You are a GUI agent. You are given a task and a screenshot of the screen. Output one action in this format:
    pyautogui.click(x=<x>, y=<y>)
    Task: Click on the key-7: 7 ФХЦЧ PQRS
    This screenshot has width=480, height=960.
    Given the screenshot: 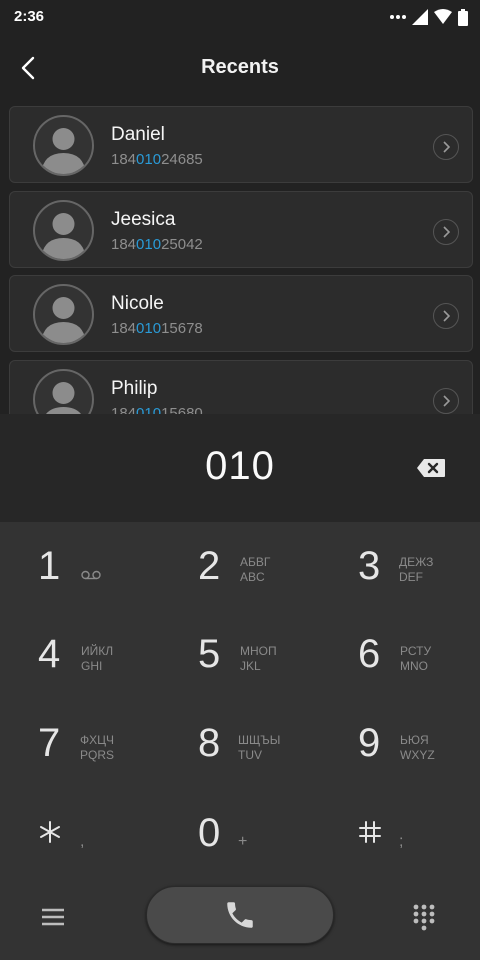 What is the action you would take?
    pyautogui.click(x=80, y=747)
    